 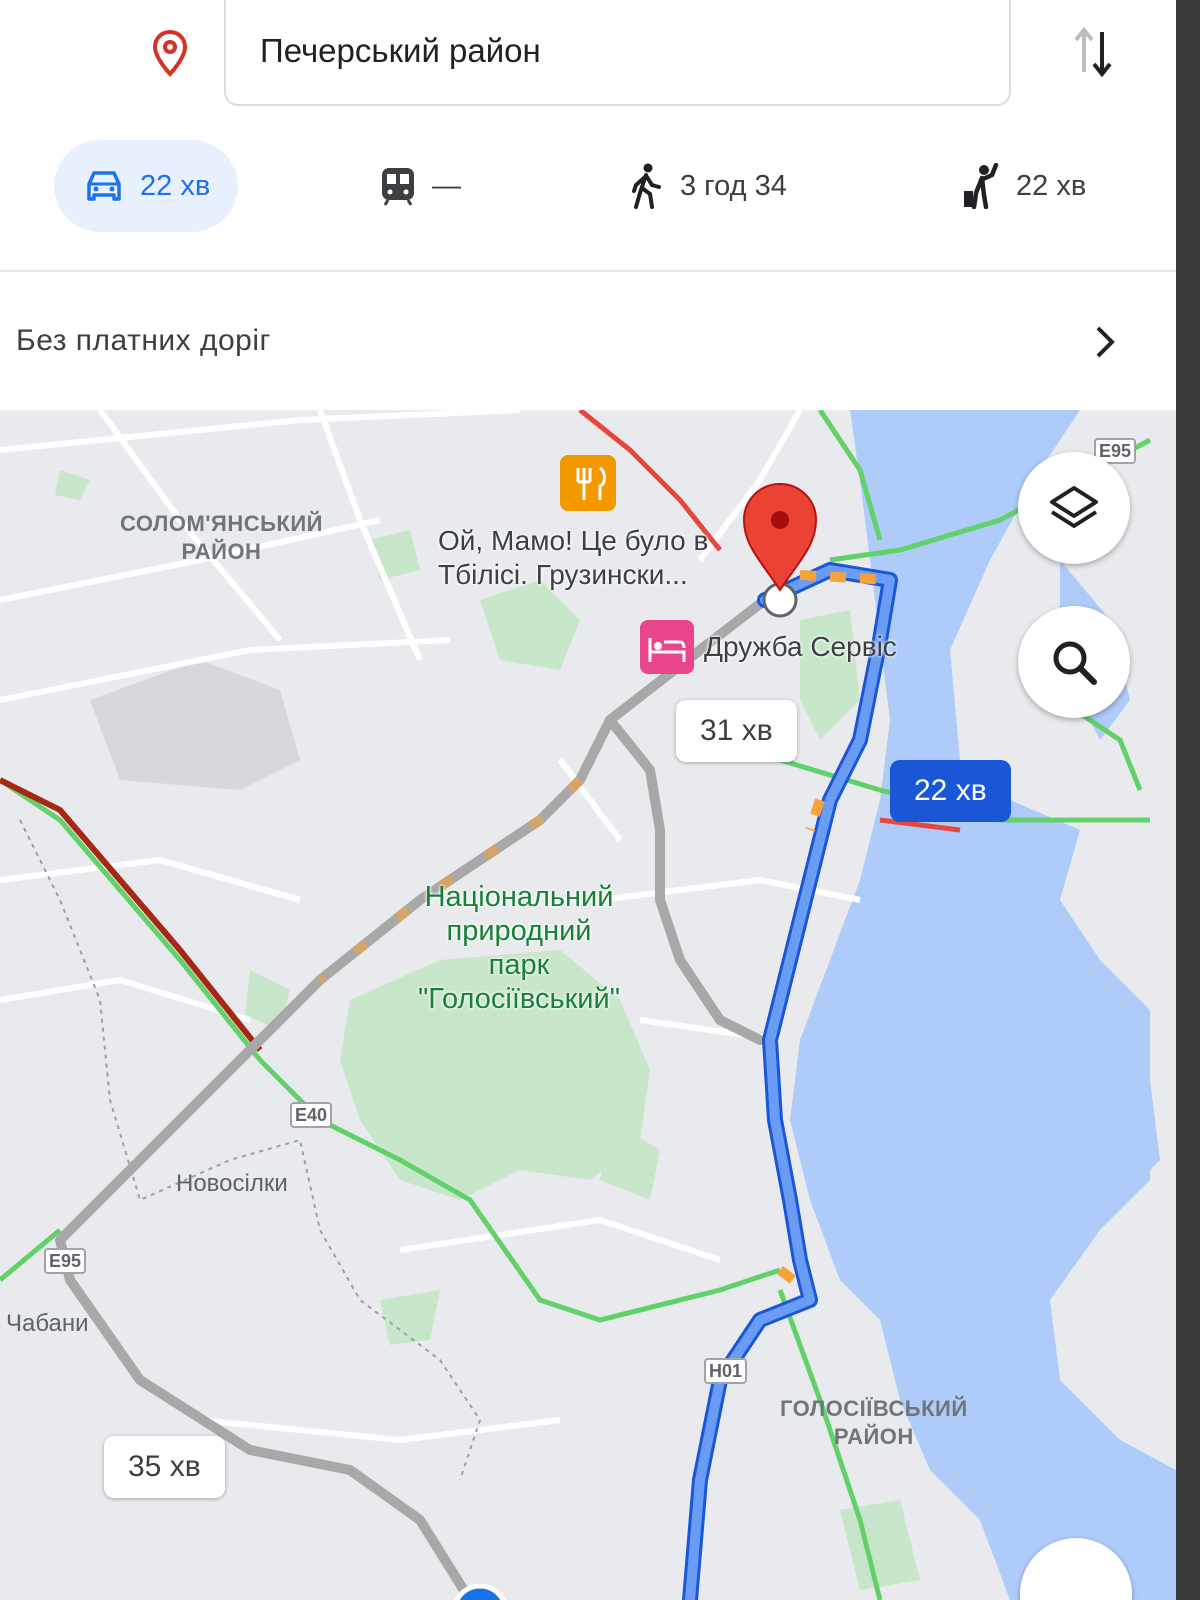 What do you see at coordinates (400, 50) in the screenshot?
I see `destination-text: Печерський район` at bounding box center [400, 50].